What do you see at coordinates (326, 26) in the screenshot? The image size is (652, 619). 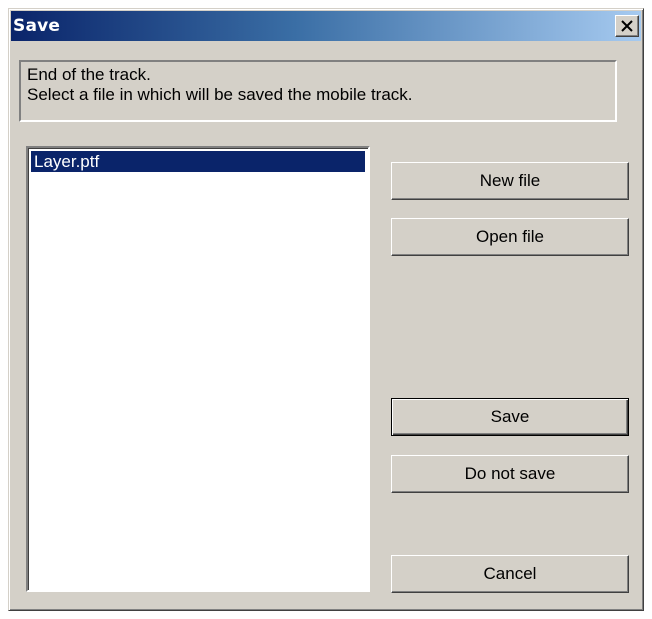 I see `title-bar: Save` at bounding box center [326, 26].